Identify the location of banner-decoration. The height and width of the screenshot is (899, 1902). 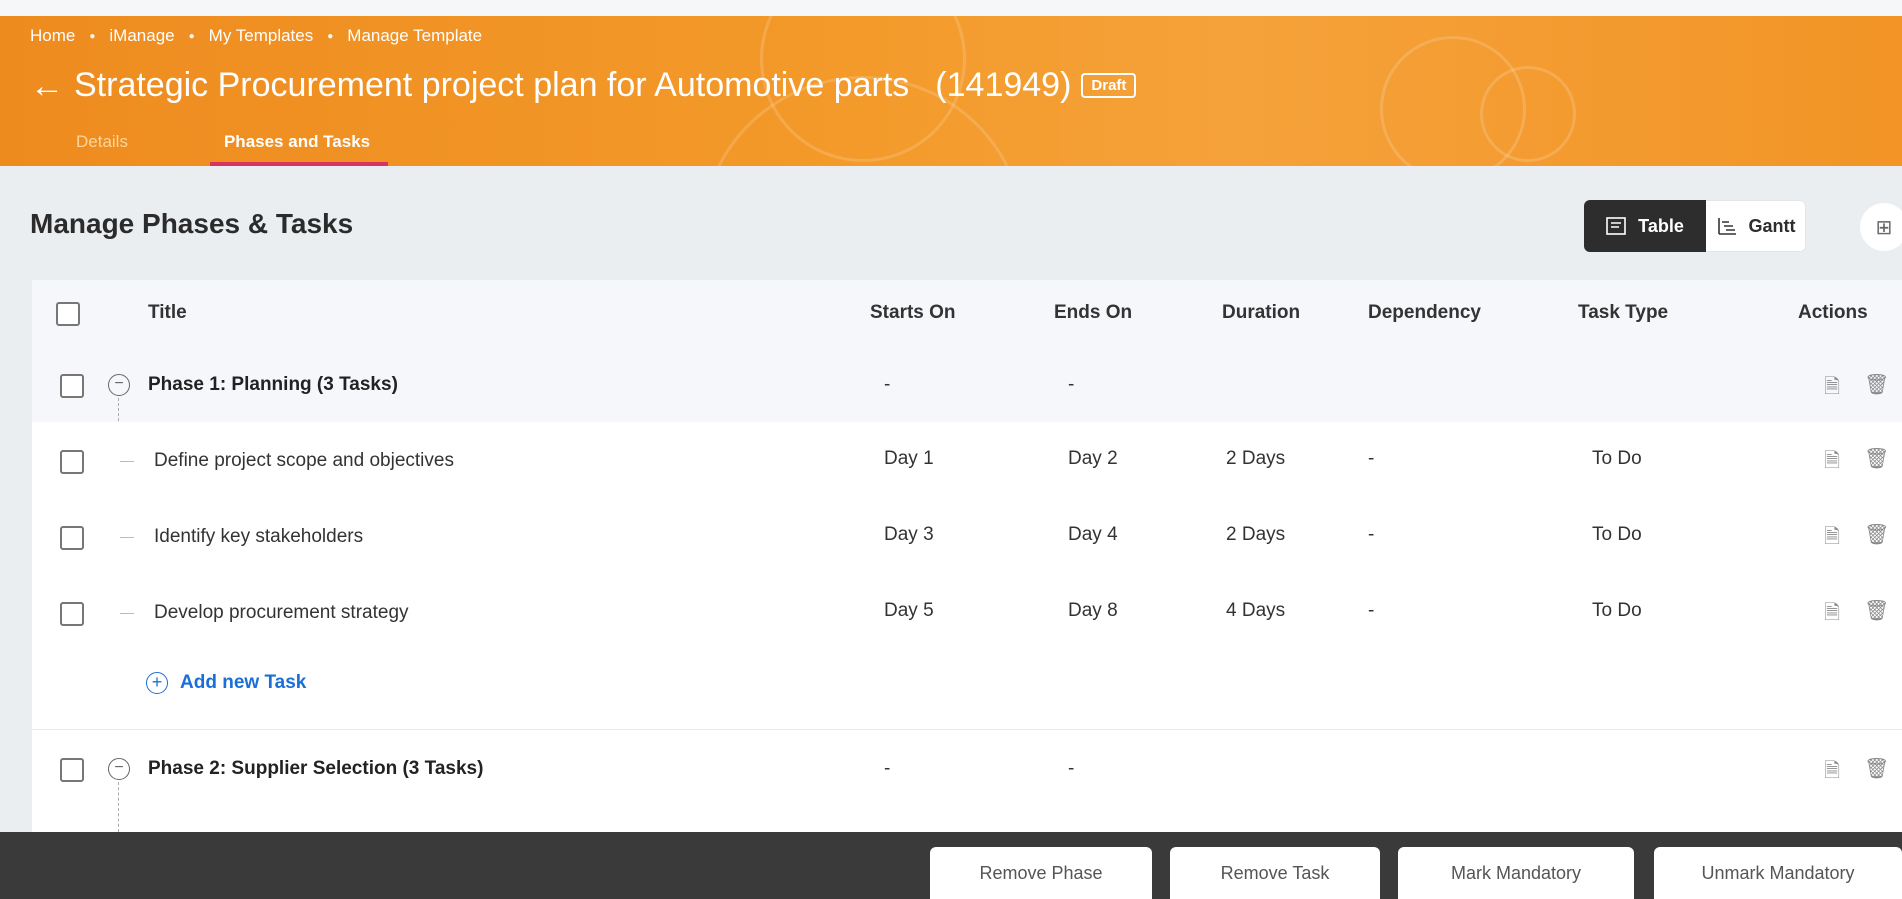
(1528, 114).